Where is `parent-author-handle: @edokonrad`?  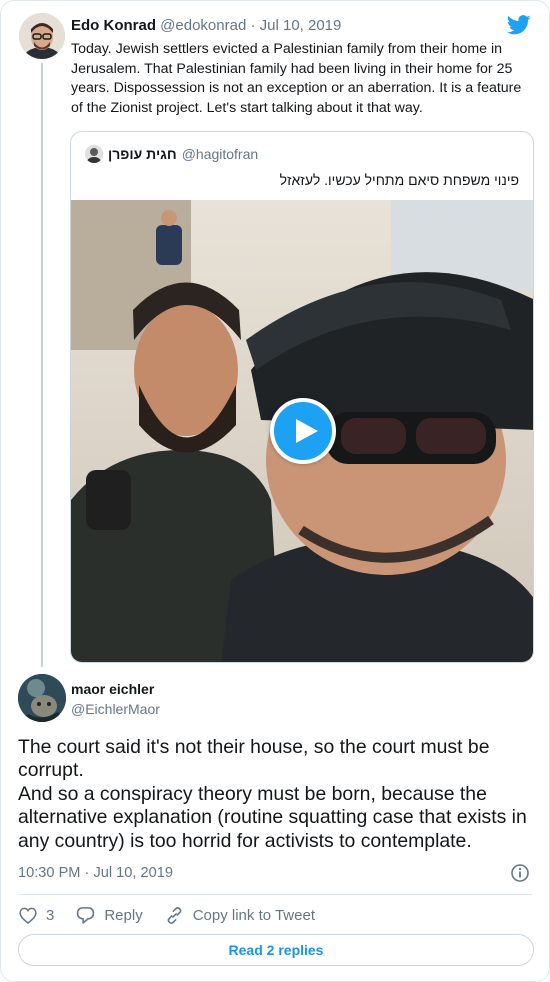 parent-author-handle: @edokonrad is located at coordinates (203, 25).